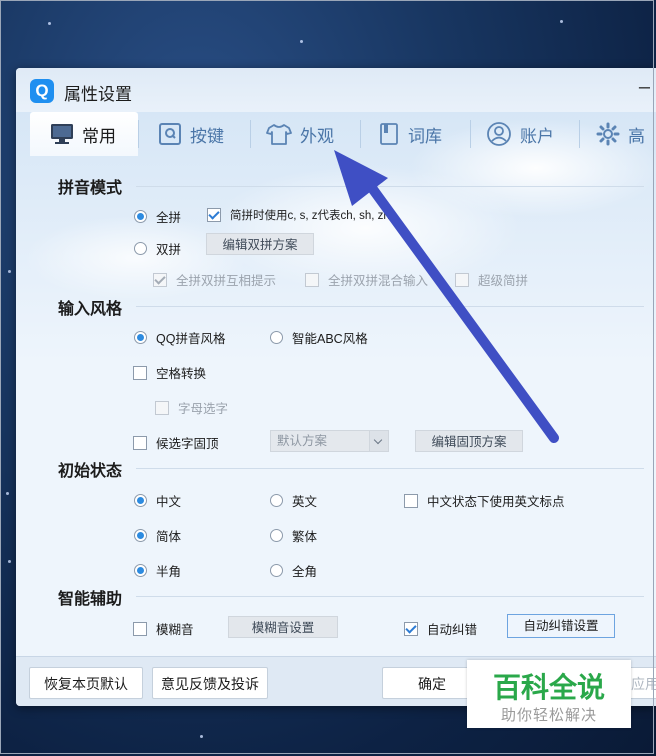 This screenshot has width=656, height=756. Describe the element at coordinates (548, 687) in the screenshot. I see `watermark-title: 百科全说` at that location.